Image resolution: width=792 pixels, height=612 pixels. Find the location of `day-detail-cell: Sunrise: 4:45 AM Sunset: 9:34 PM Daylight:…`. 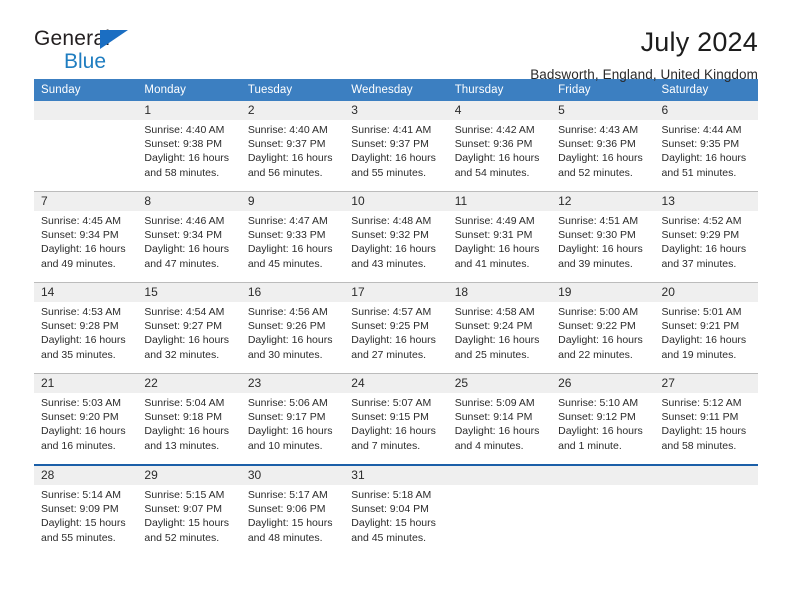

day-detail-cell: Sunrise: 4:45 AM Sunset: 9:34 PM Daylight:… is located at coordinates (85, 247).